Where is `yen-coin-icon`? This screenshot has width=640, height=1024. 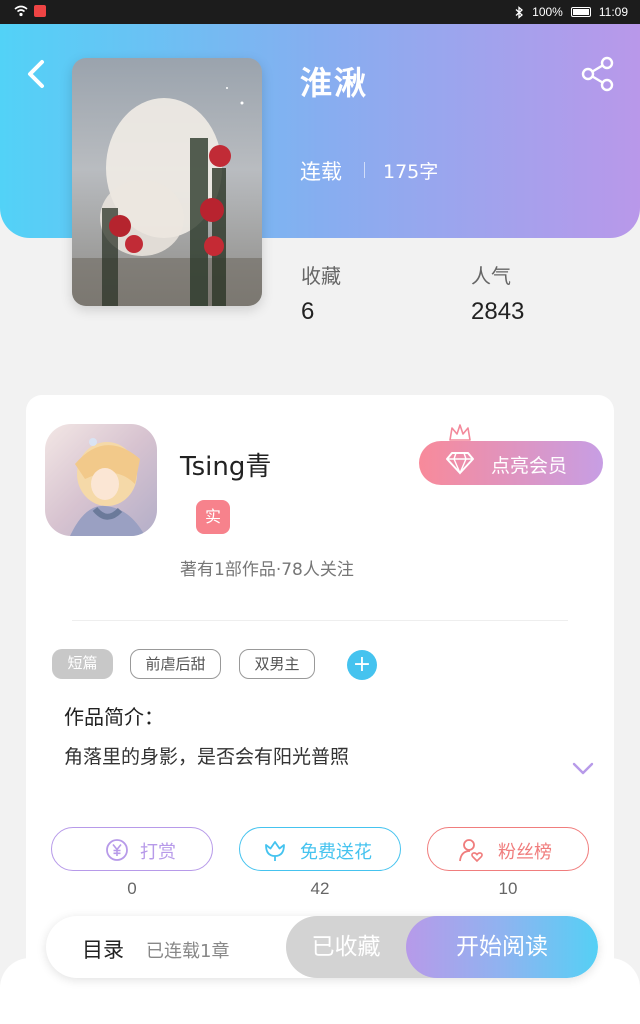
yen-coin-icon is located at coordinates (117, 850).